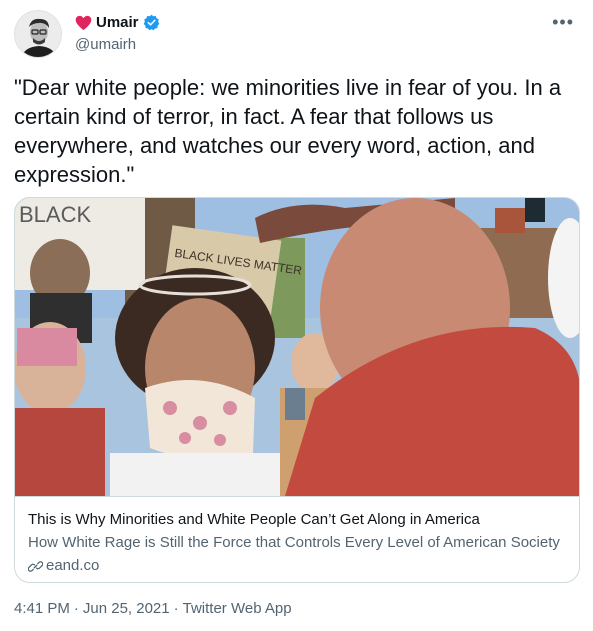  I want to click on author-display-name: Umair, so click(117, 22).